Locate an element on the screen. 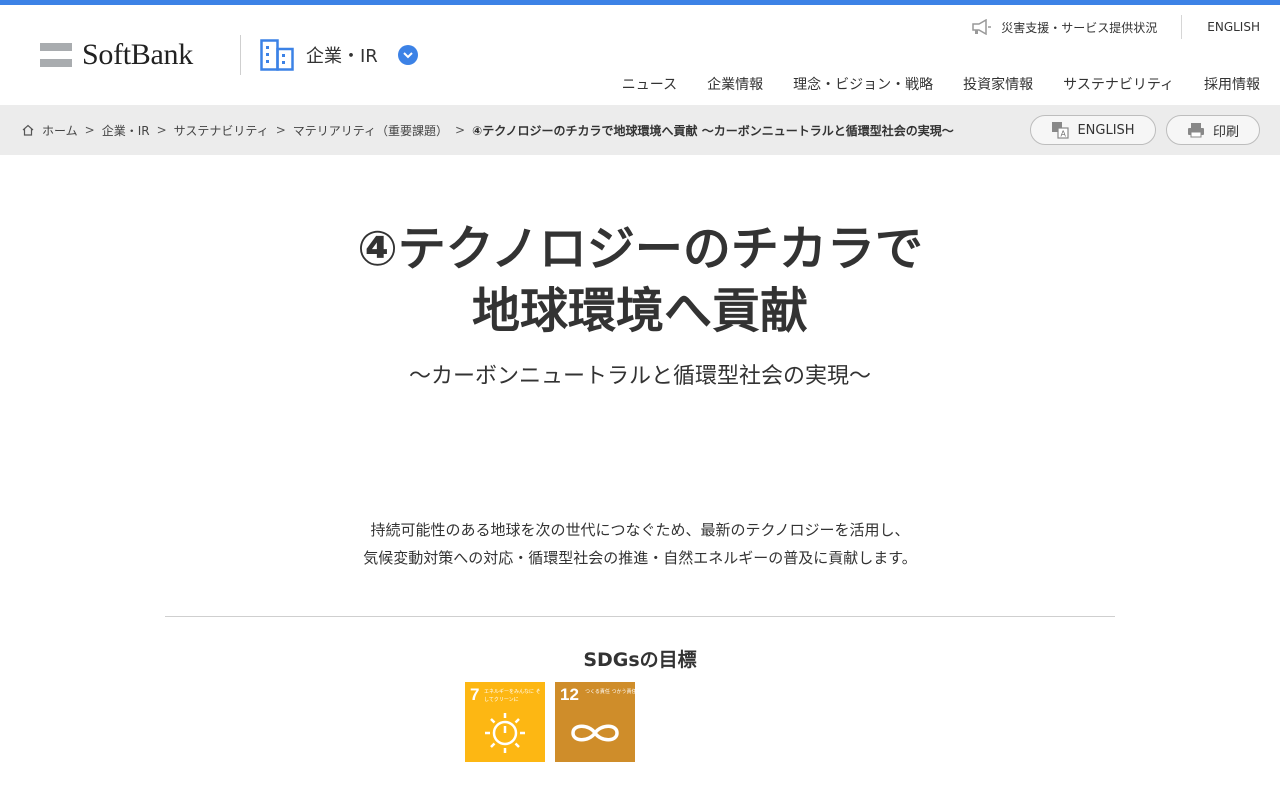 The width and height of the screenshot is (1280, 800). chevron-down-icon is located at coordinates (408, 54).